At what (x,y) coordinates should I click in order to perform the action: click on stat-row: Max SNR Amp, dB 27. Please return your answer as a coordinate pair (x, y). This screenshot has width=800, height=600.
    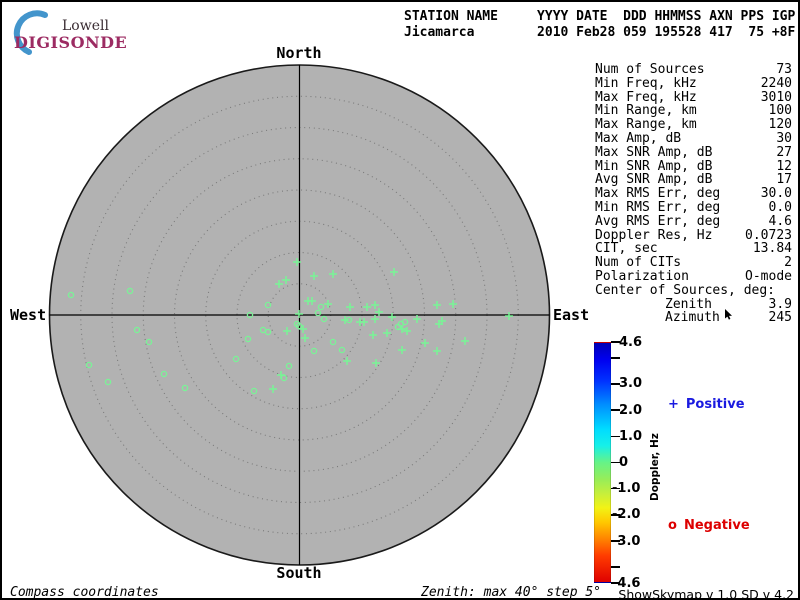
    Looking at the image, I should click on (693, 152).